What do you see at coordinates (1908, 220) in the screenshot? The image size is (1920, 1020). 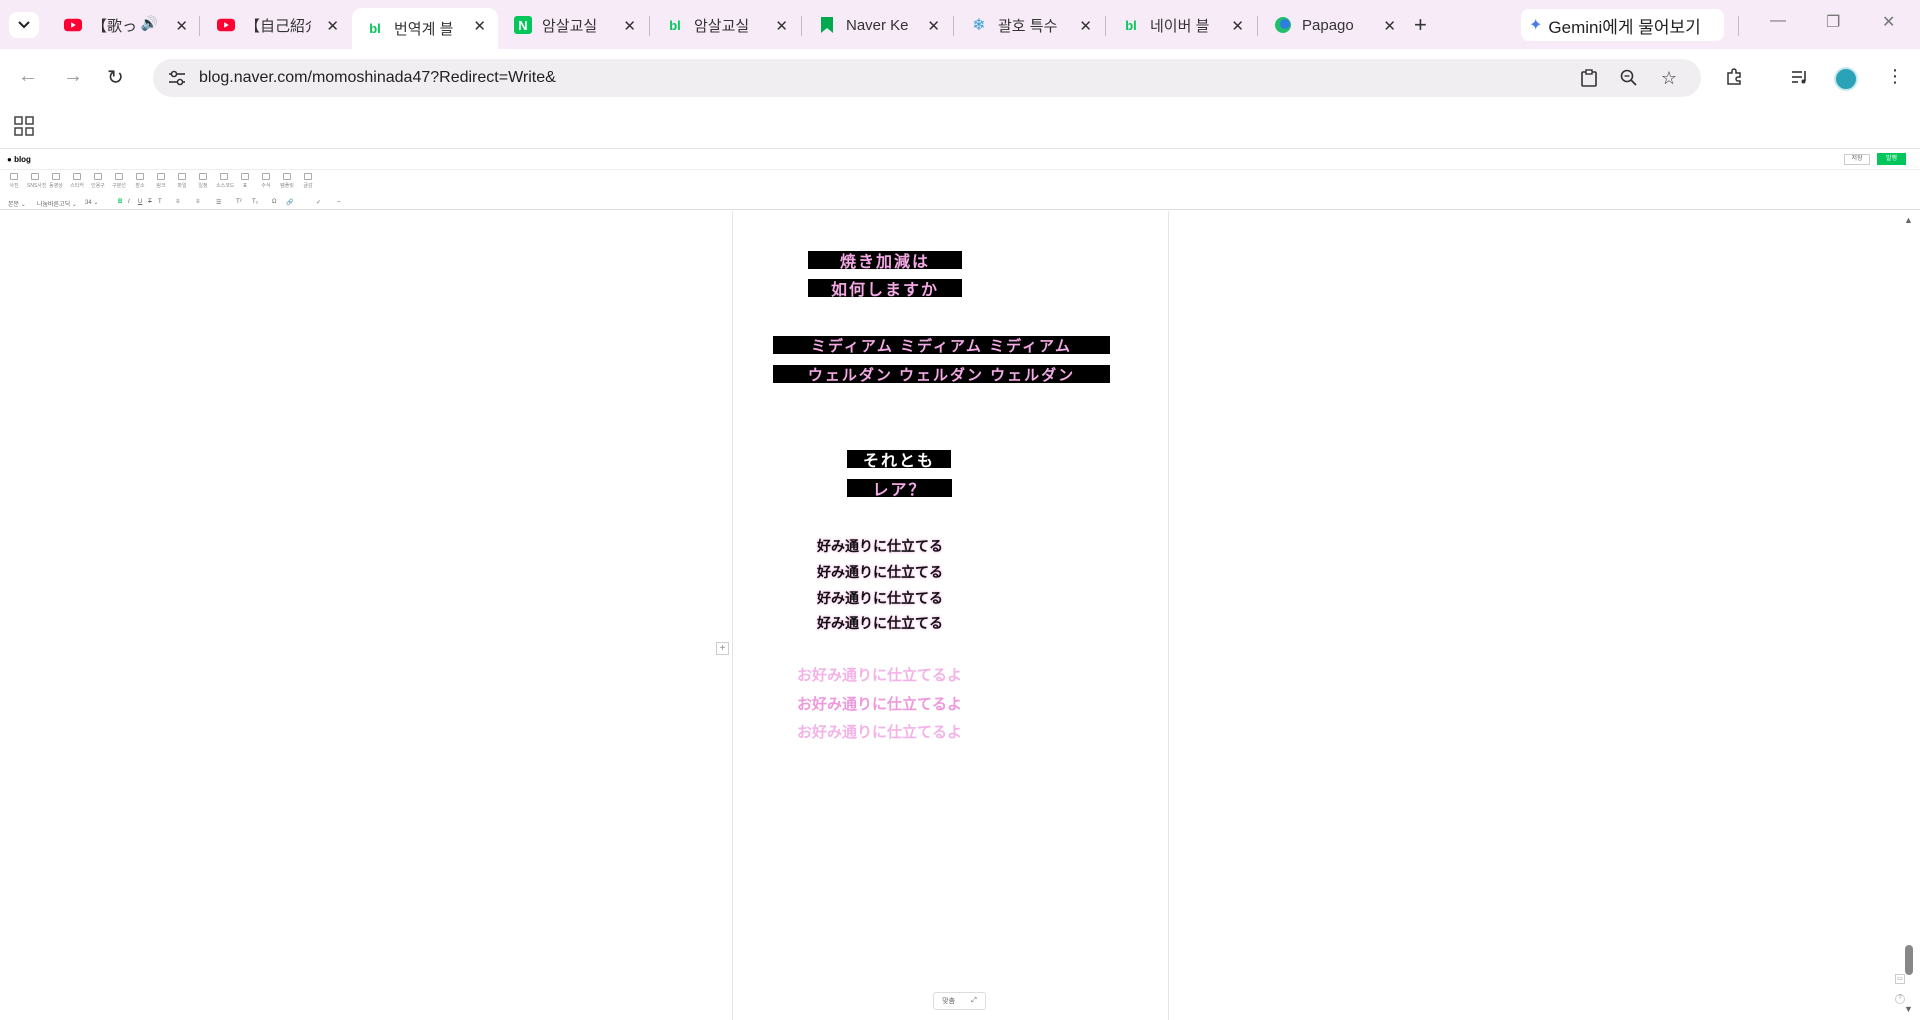 I see `scroll-up-arrow: ▲` at bounding box center [1908, 220].